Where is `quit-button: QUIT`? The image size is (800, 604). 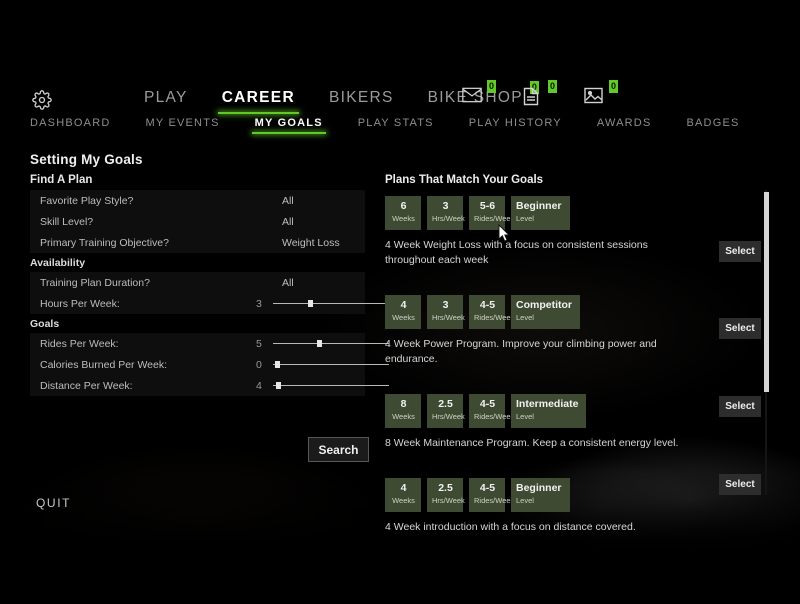 quit-button: QUIT is located at coordinates (53, 503).